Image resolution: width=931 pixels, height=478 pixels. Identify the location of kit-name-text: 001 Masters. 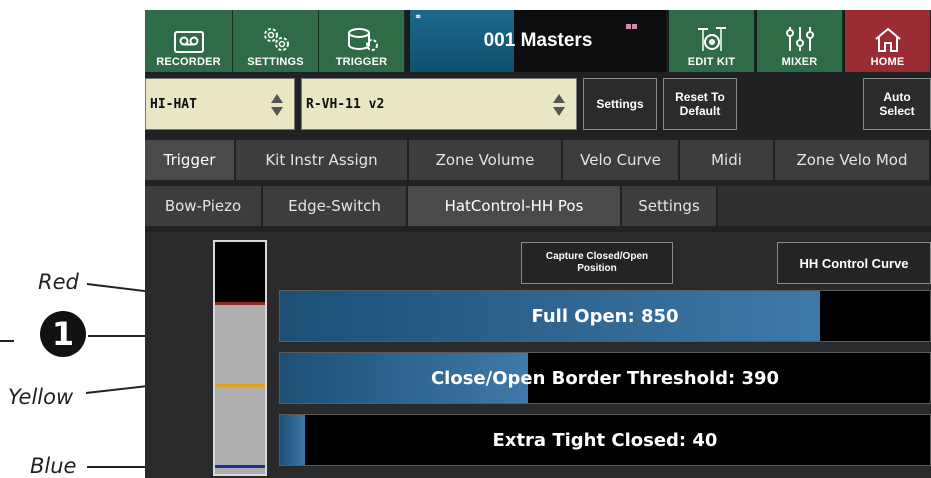
(538, 40).